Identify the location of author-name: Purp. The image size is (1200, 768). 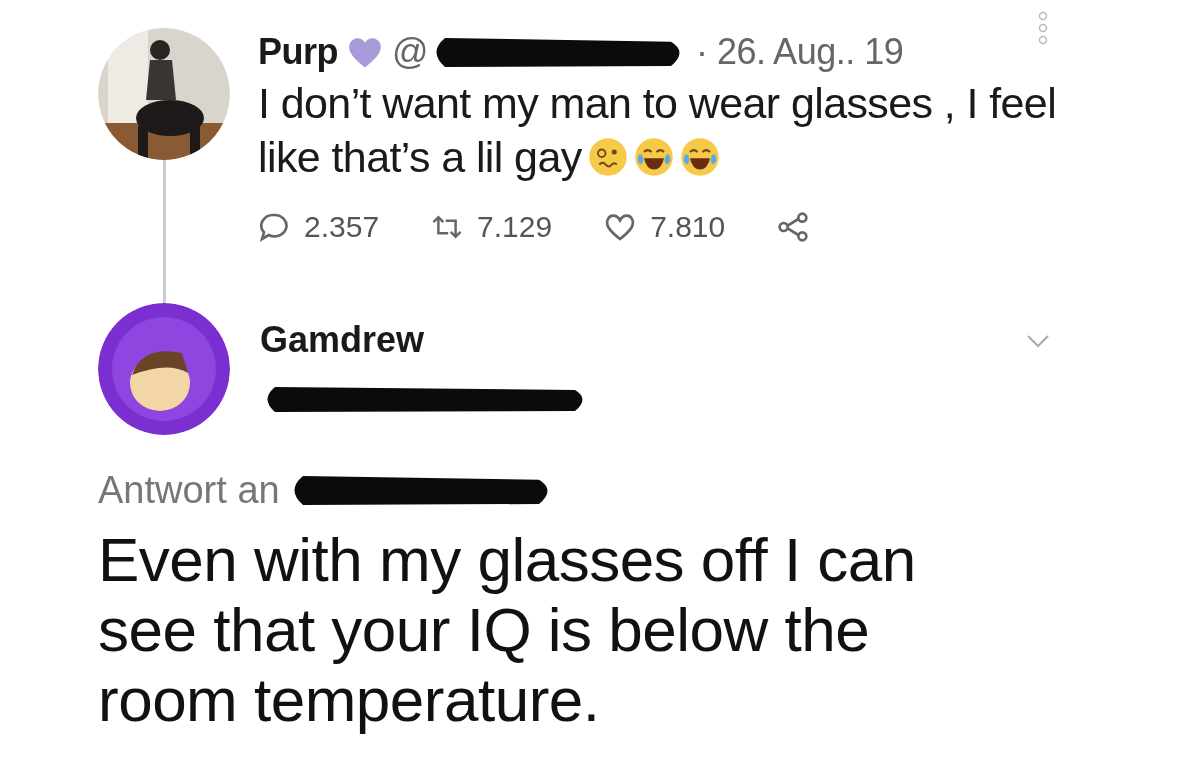
(298, 52).